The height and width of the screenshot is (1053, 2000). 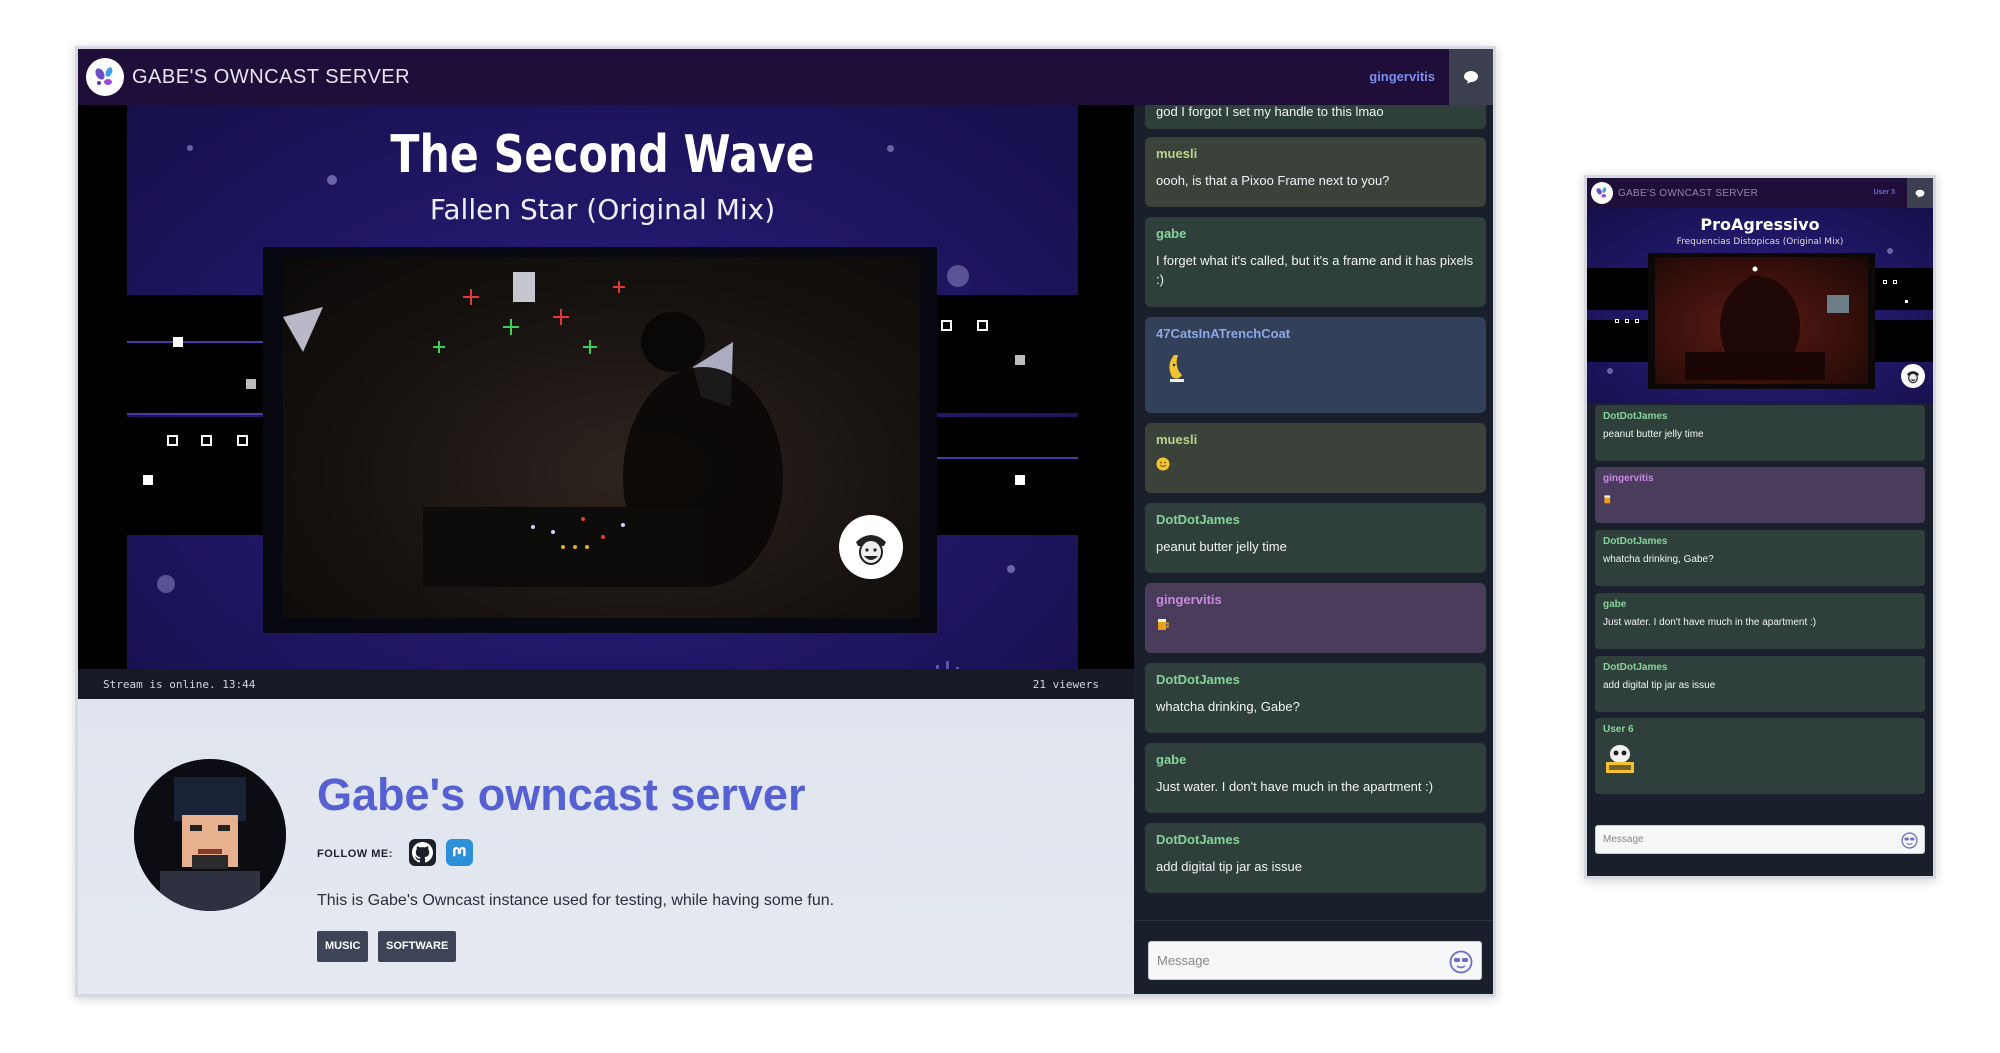 What do you see at coordinates (1688, 193) in the screenshot?
I see `mobile-site-title: GABE'S OWNCAST SERVER` at bounding box center [1688, 193].